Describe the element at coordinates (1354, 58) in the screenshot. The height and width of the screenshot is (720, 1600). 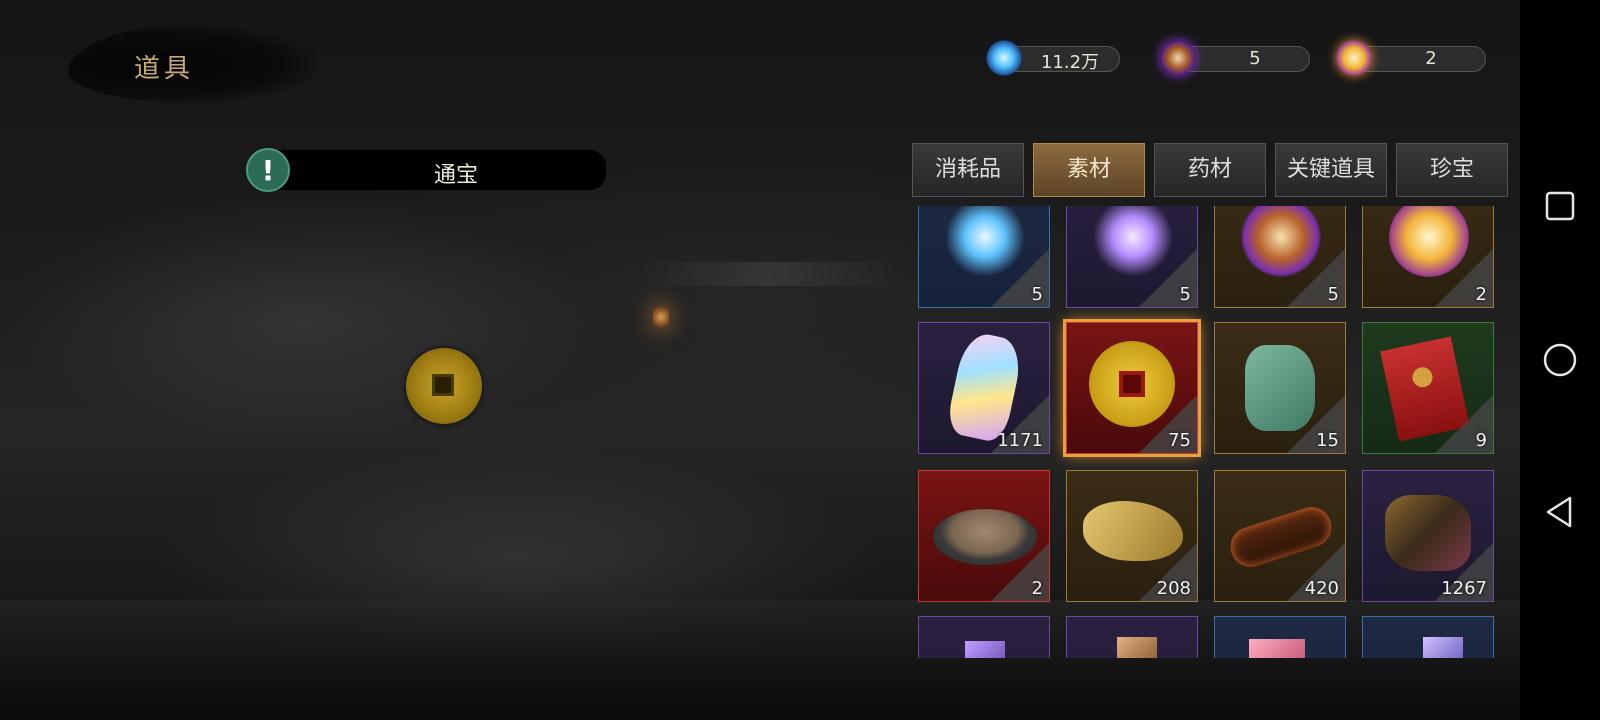
I see `sun-orb-icon` at that location.